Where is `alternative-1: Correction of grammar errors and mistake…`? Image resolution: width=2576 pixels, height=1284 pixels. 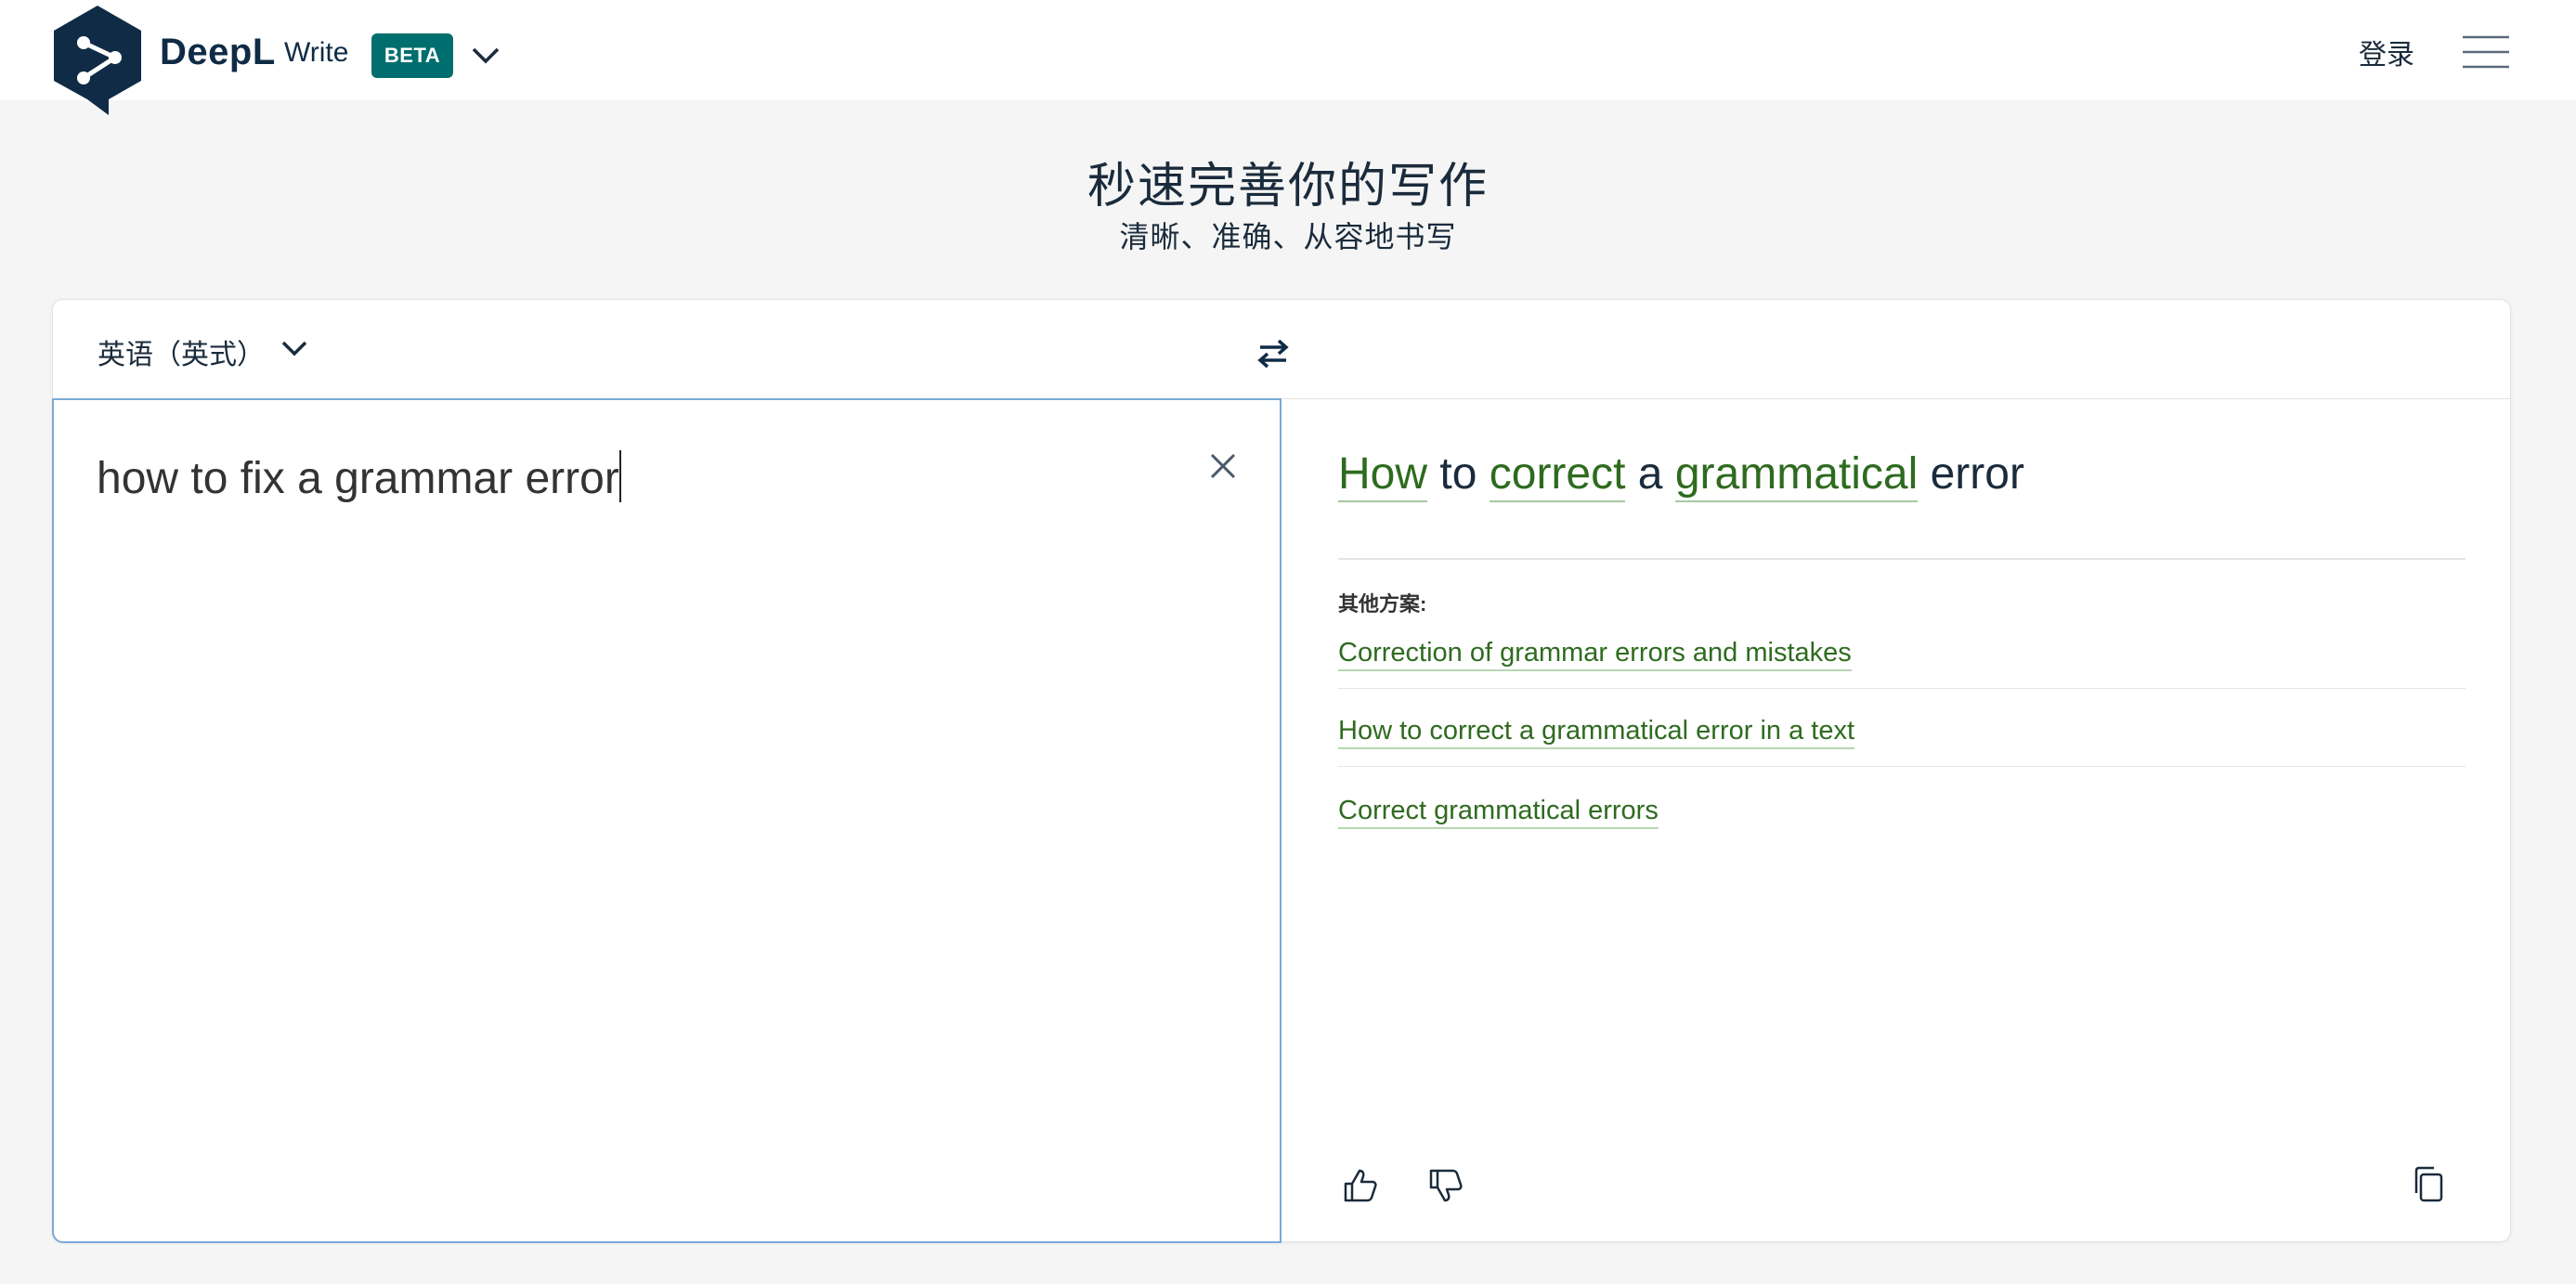 alternative-1: Correction of grammar errors and mistake… is located at coordinates (1902, 654).